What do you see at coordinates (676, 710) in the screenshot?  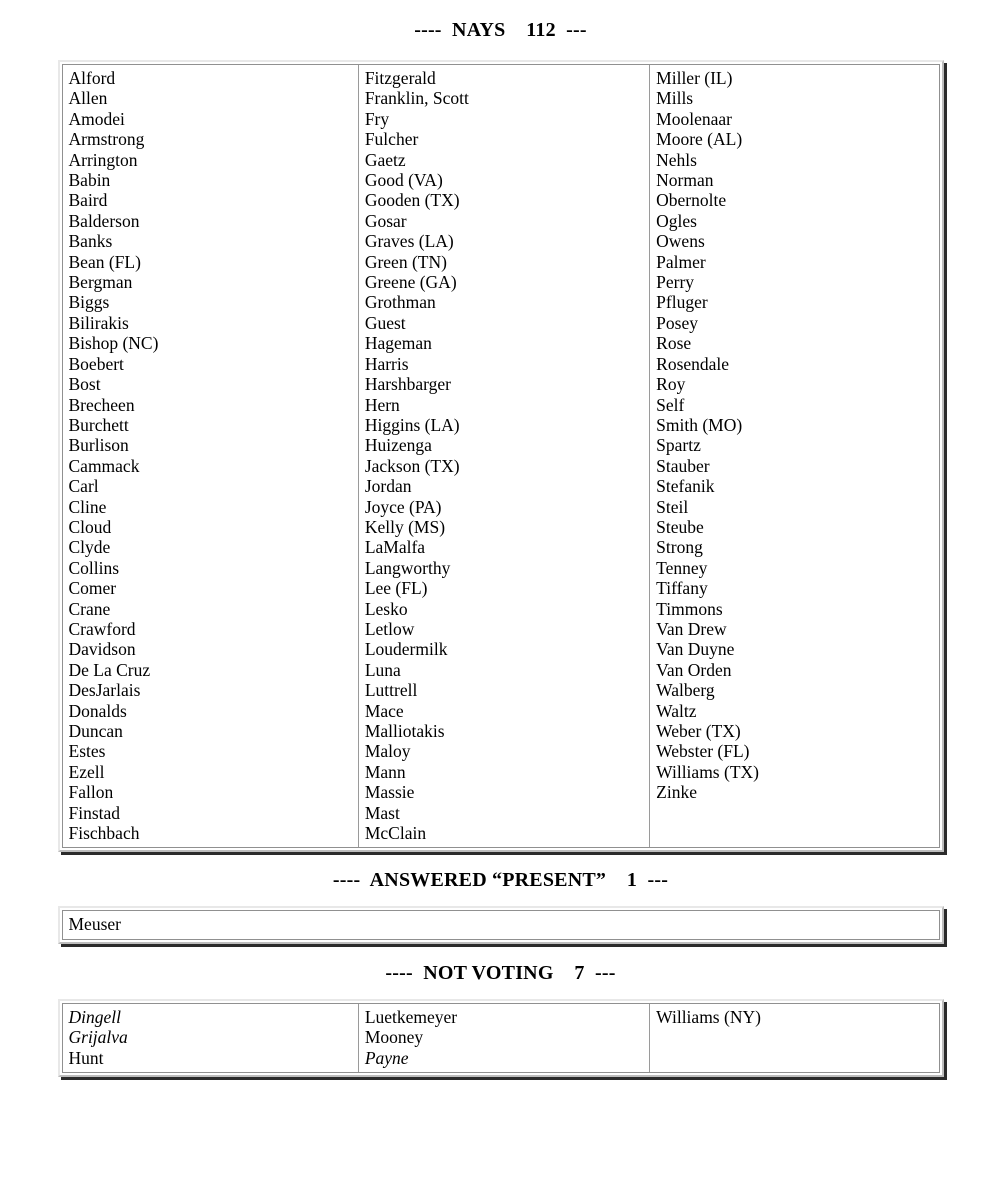 I see `list-item: Waltz` at bounding box center [676, 710].